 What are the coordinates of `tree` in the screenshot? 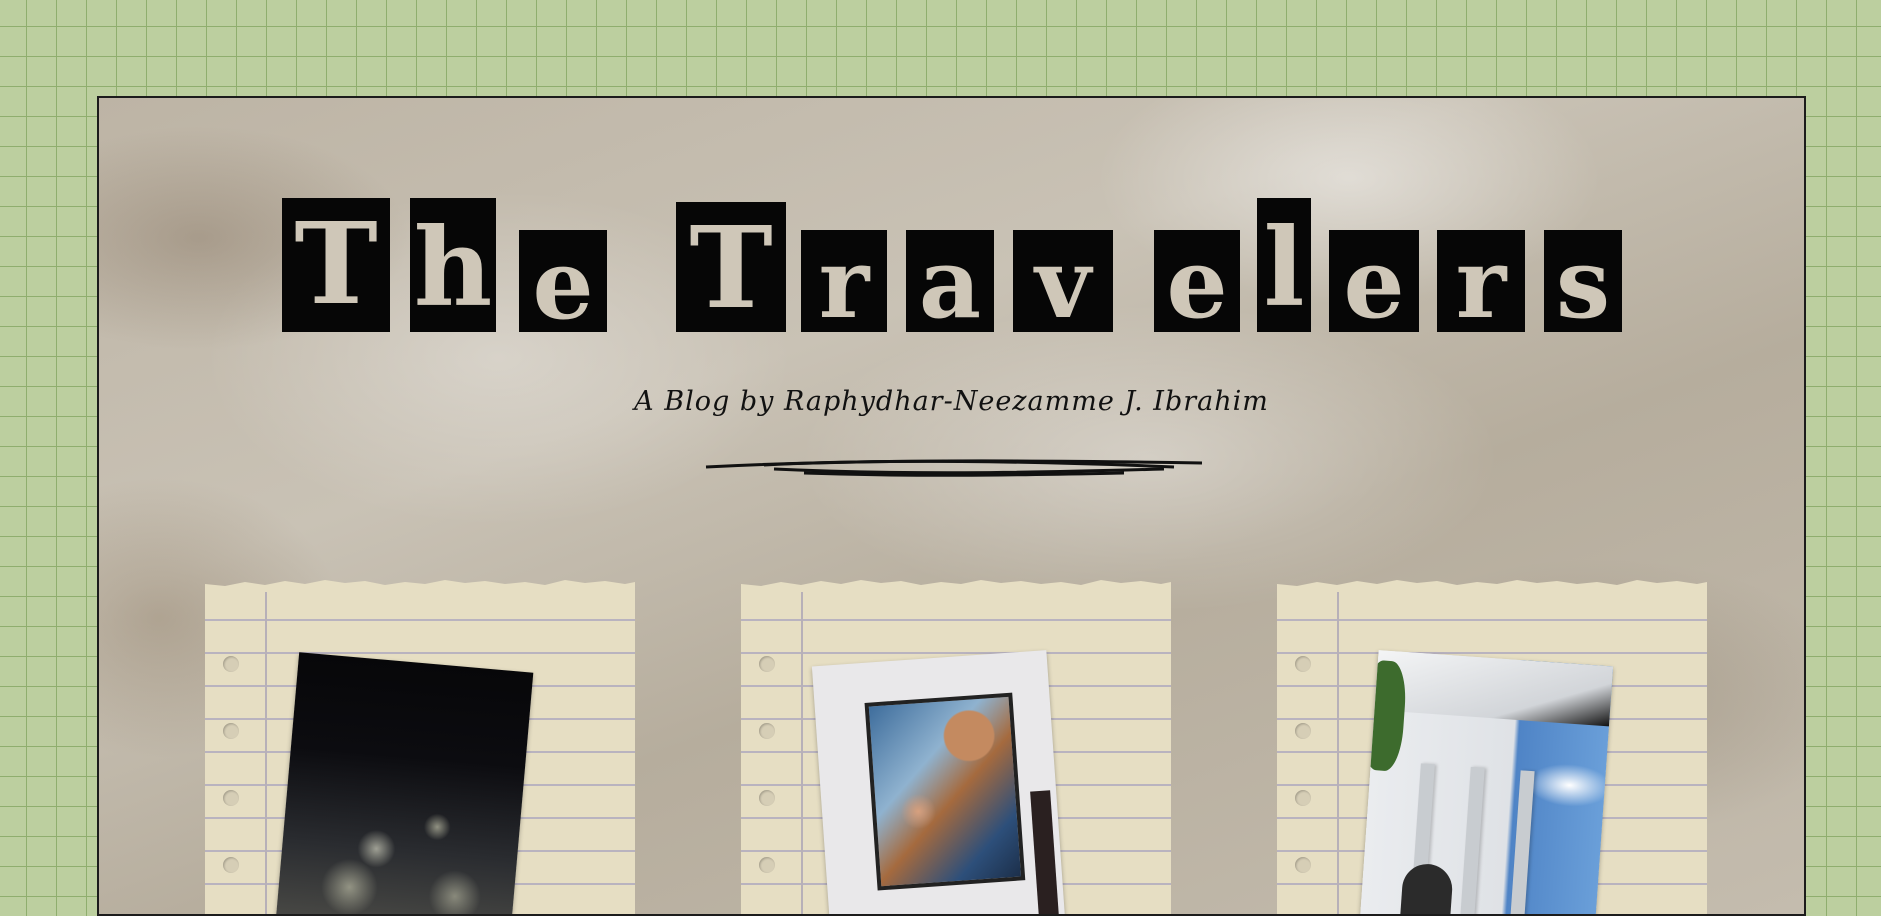 It's located at (1384, 715).